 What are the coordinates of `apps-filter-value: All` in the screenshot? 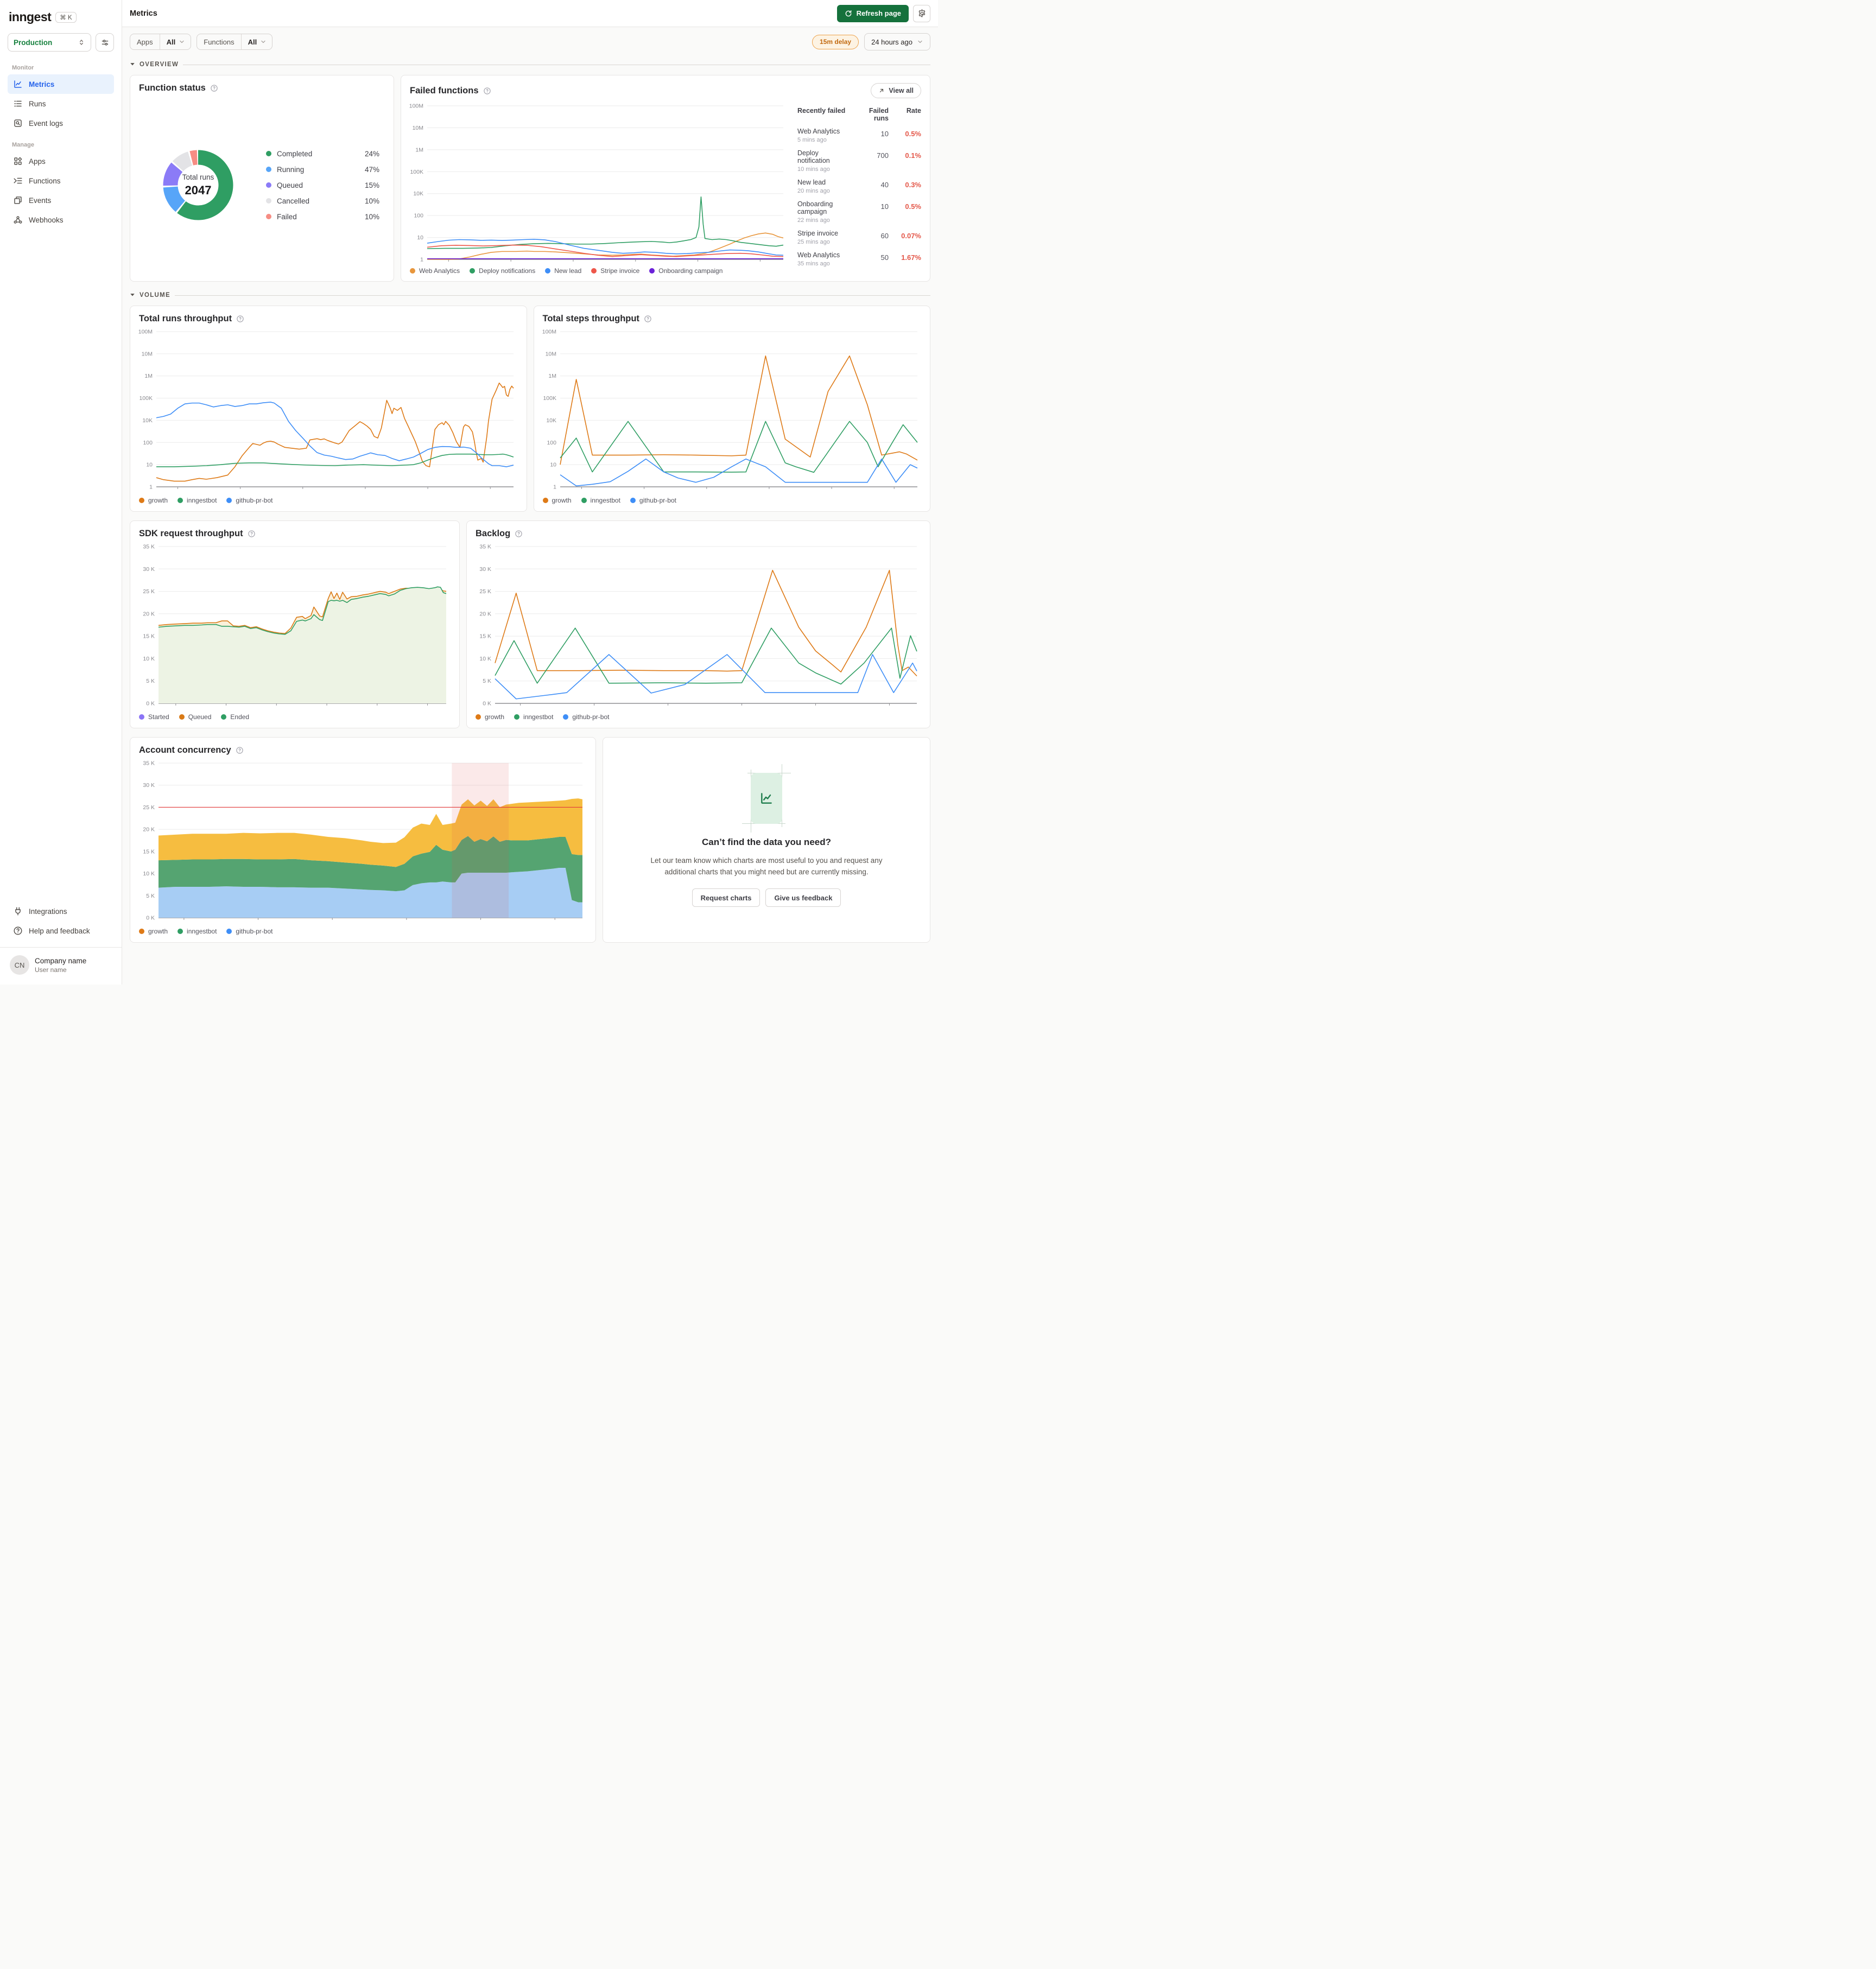 It's located at (171, 41).